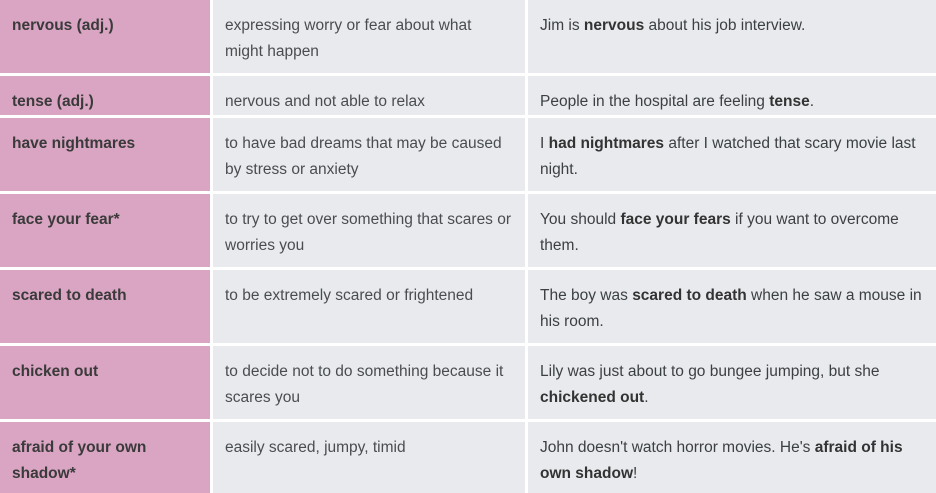 The image size is (936, 493). What do you see at coordinates (689, 295) in the screenshot?
I see `example-highlight: scared to death` at bounding box center [689, 295].